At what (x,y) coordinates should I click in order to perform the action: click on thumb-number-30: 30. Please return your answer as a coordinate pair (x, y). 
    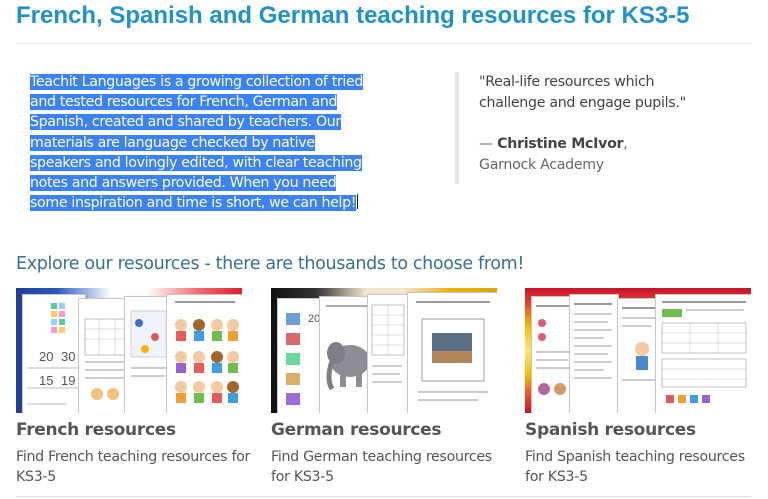
    Looking at the image, I should click on (68, 356).